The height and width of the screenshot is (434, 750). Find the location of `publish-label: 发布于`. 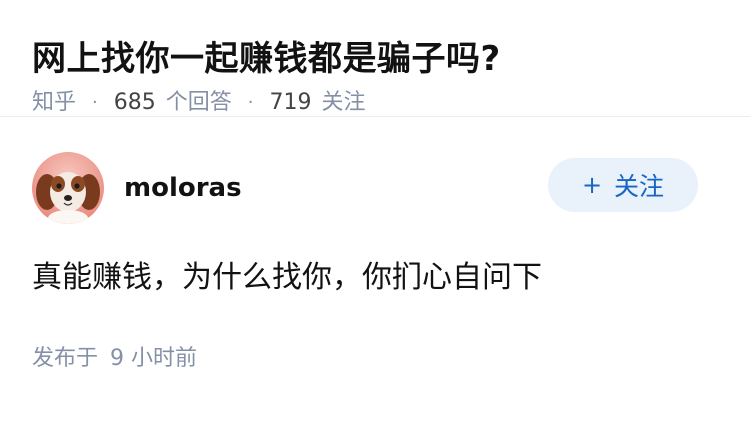

publish-label: 发布于 is located at coordinates (65, 358).